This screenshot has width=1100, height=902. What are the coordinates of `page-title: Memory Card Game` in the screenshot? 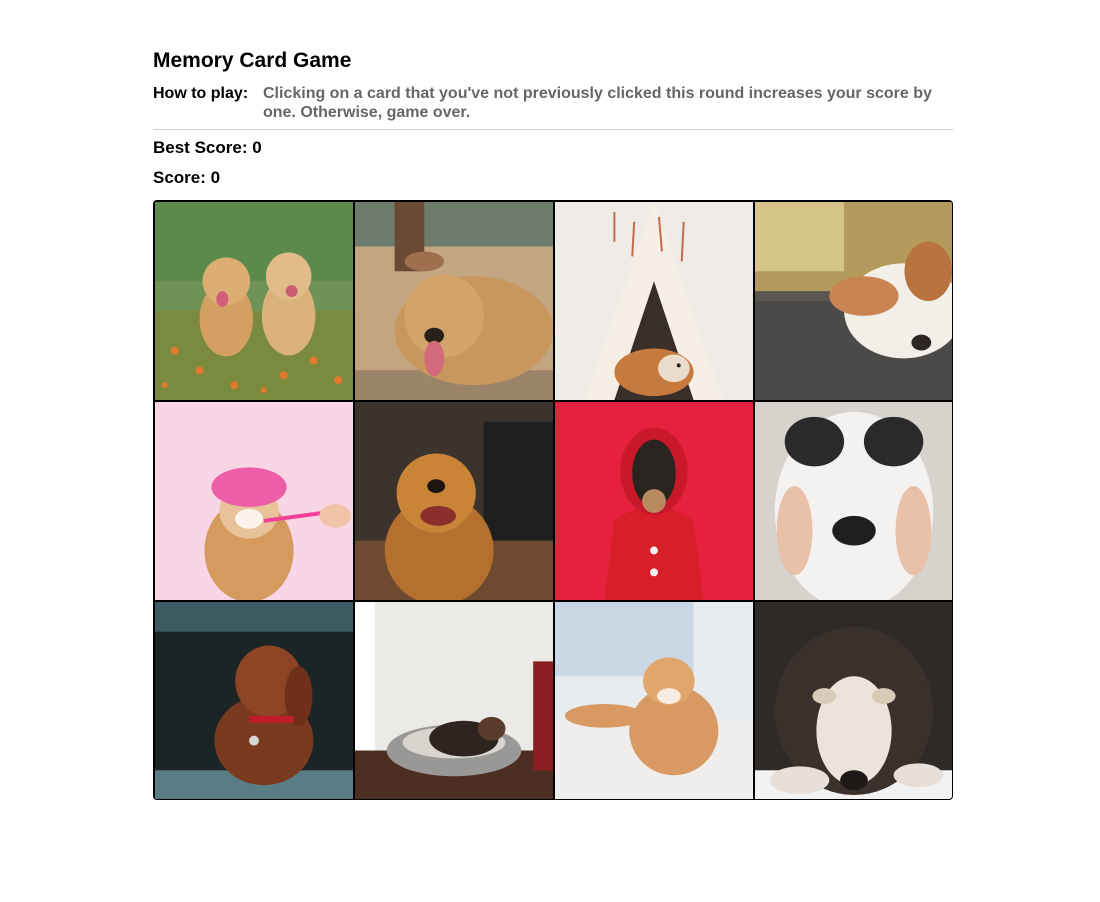 It's located at (252, 60).